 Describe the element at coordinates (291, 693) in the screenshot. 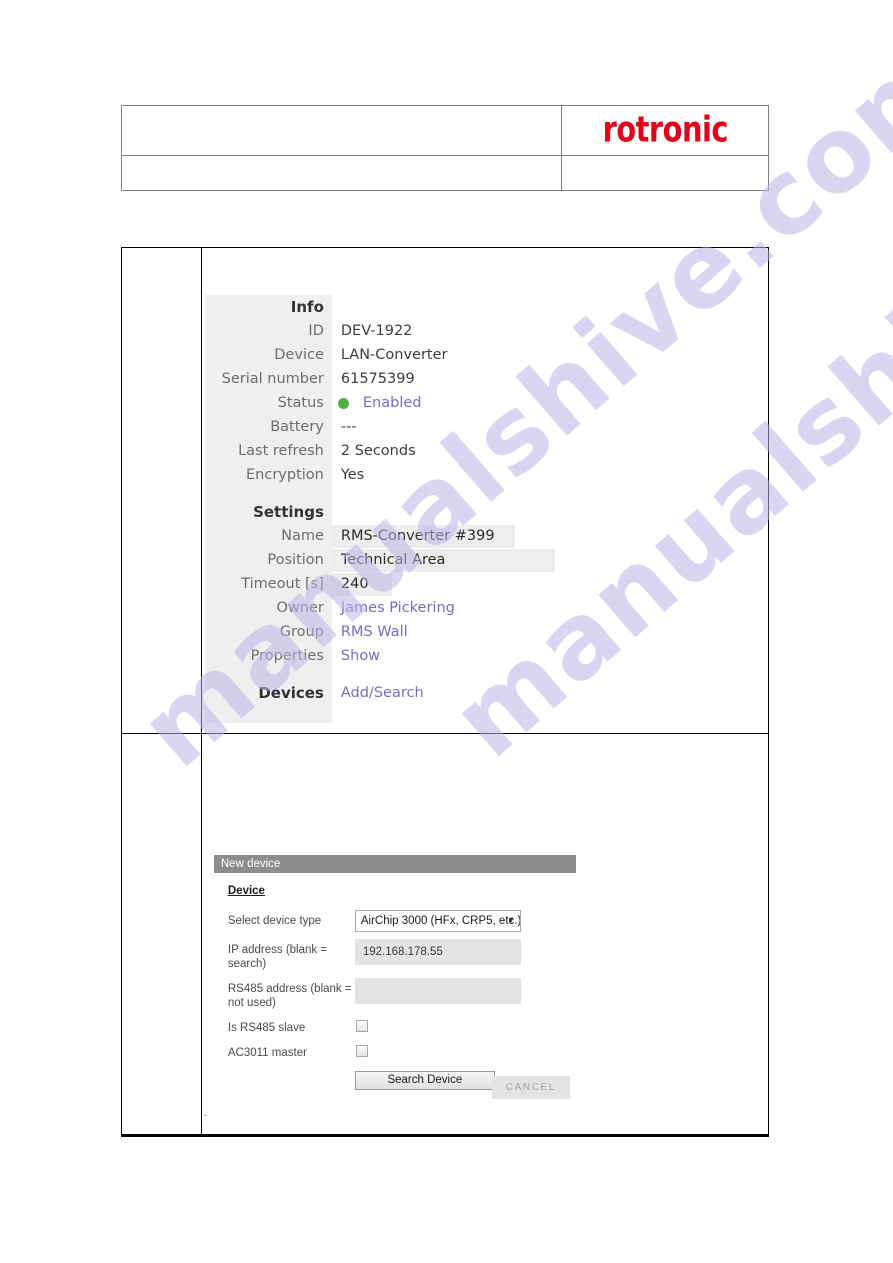

I see `devices-heading: Devices` at that location.